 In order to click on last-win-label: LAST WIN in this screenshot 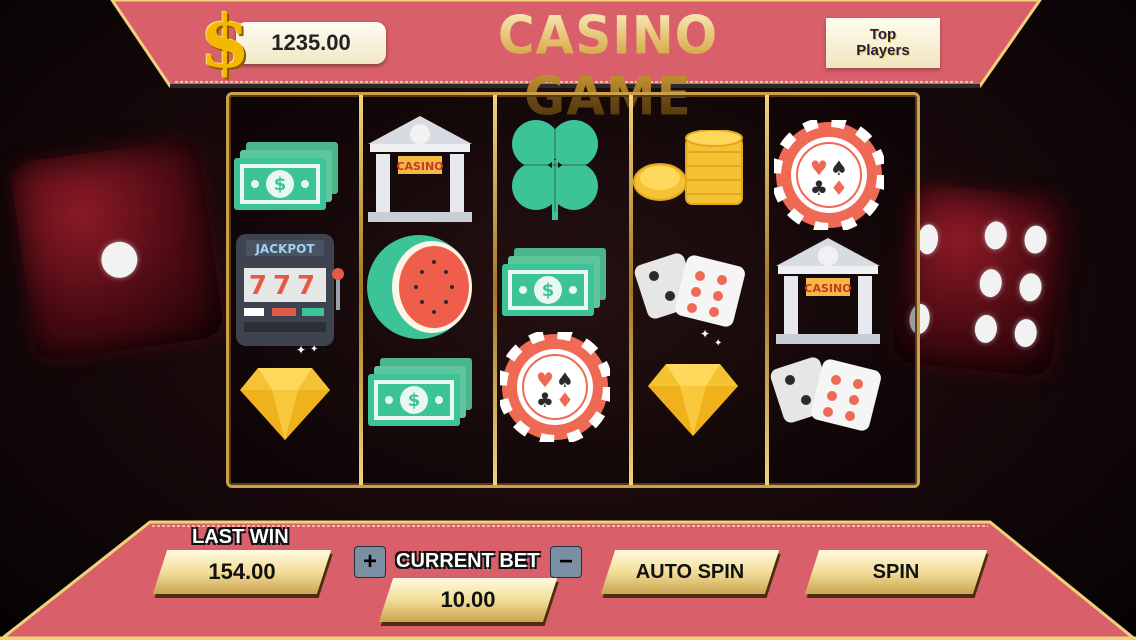, I will do `click(240, 537)`.